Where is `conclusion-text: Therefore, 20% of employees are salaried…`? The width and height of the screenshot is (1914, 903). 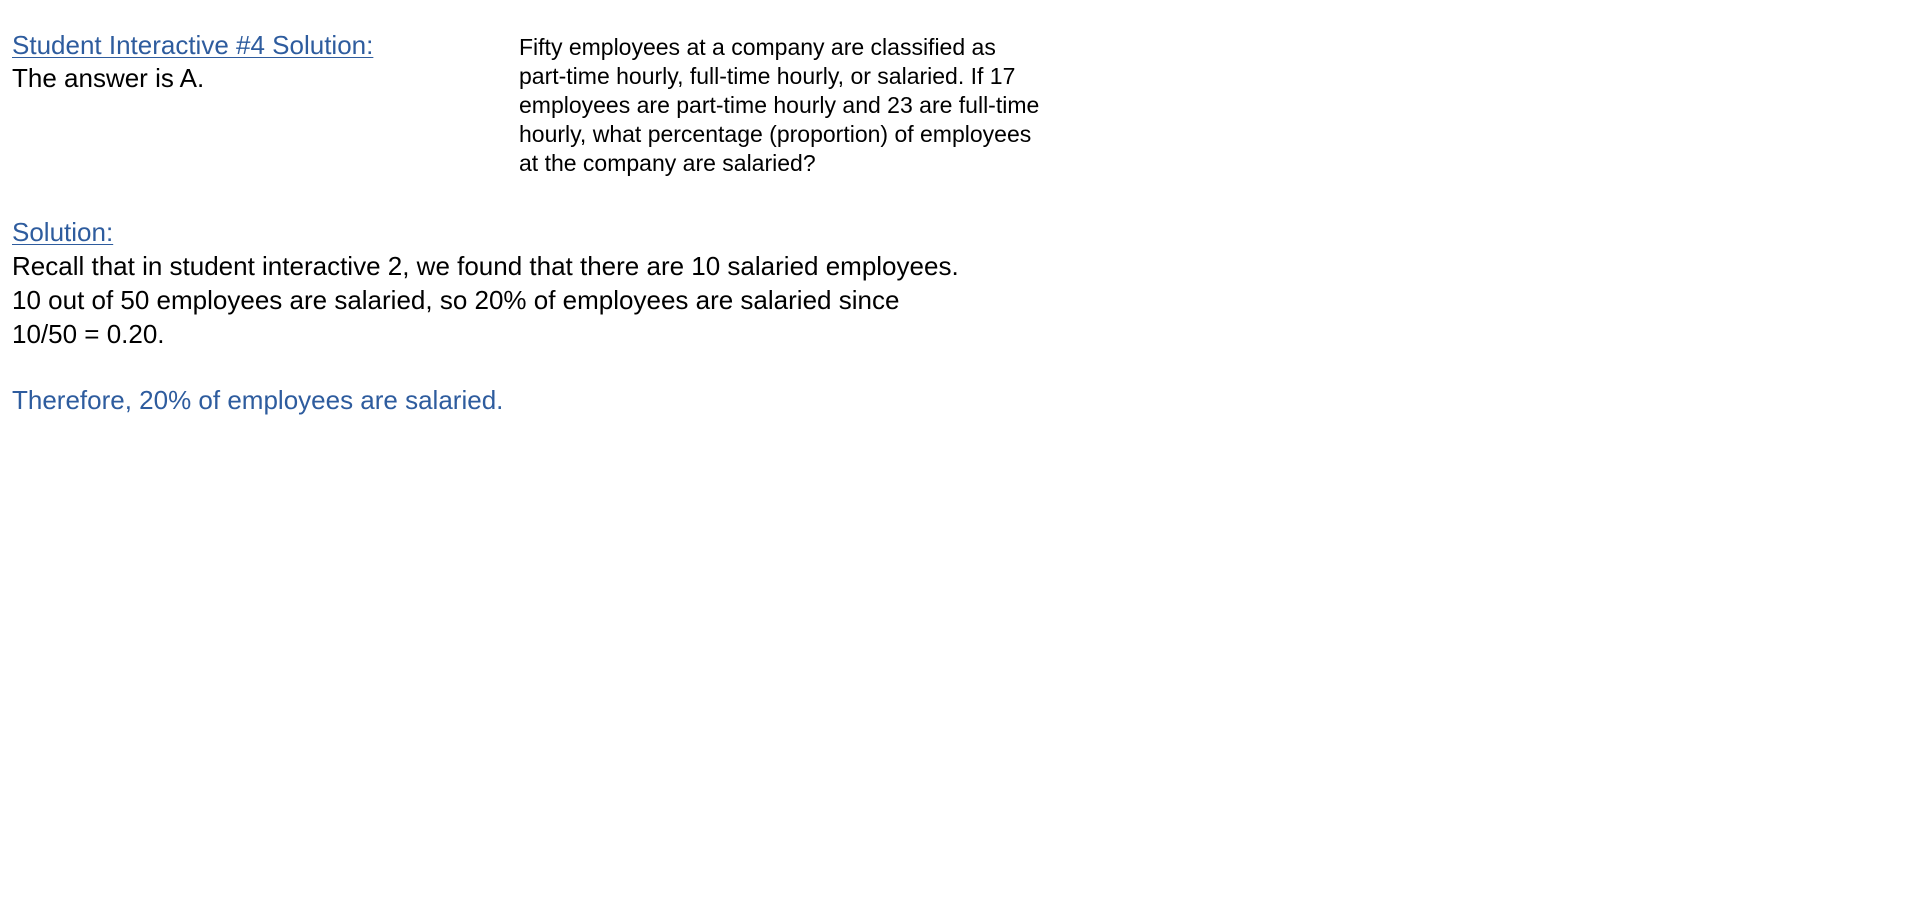 conclusion-text: Therefore, 20% of employees are salaried… is located at coordinates (258, 400).